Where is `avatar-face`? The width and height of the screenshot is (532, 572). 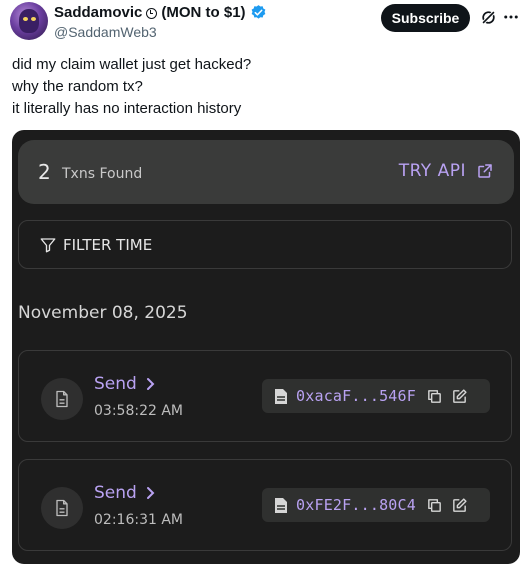
avatar-face is located at coordinates (29, 21).